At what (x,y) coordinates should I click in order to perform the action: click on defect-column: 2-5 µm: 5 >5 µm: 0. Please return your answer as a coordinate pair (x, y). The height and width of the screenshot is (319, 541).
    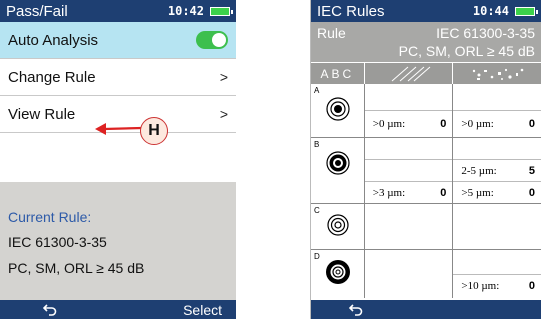
    Looking at the image, I should click on (497, 170).